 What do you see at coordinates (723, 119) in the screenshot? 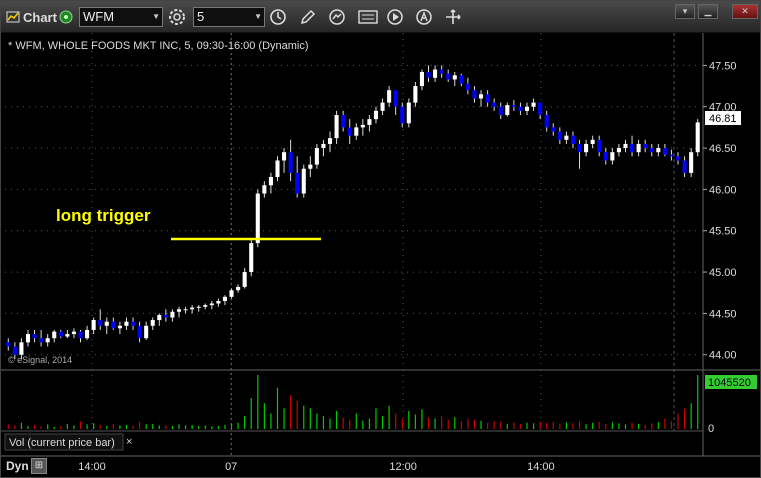
I see `last-price-text: 46.81` at bounding box center [723, 119].